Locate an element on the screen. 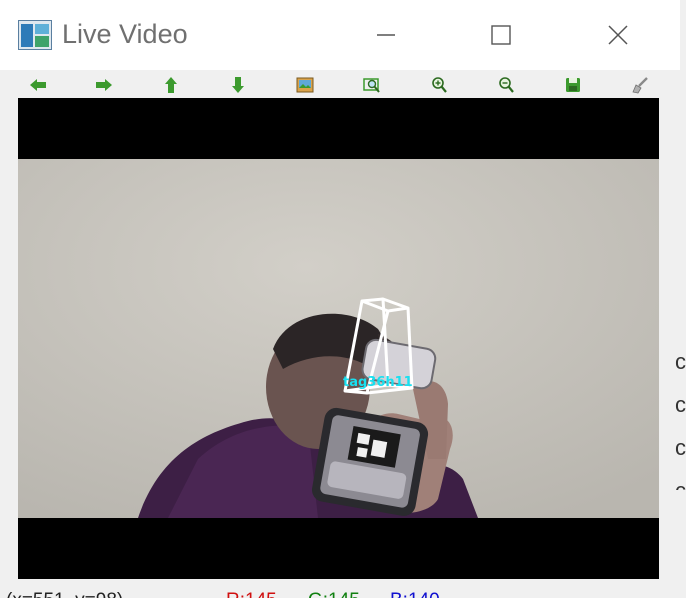  minimize-icon is located at coordinates (386, 35).